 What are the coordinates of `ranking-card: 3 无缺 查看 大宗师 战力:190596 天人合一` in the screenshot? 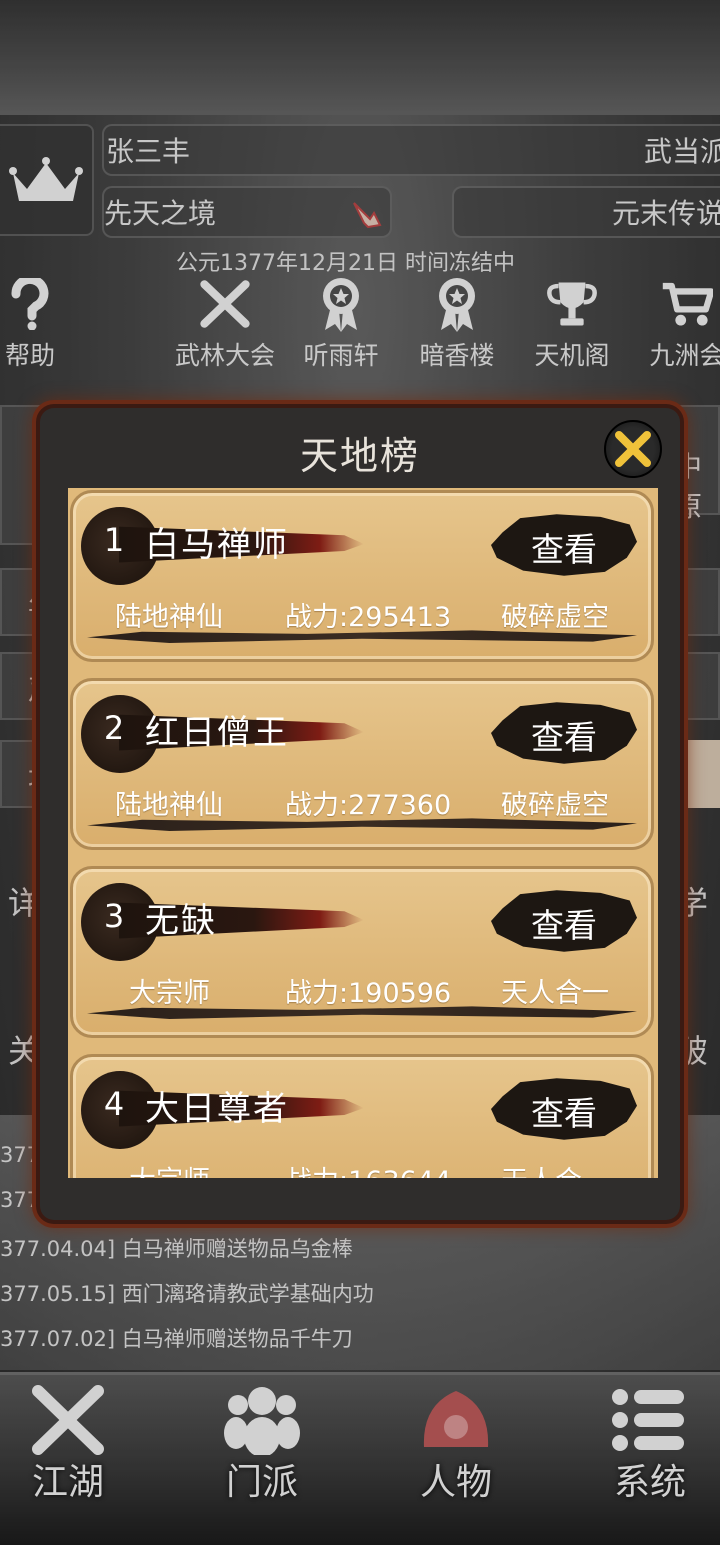 It's located at (362, 952).